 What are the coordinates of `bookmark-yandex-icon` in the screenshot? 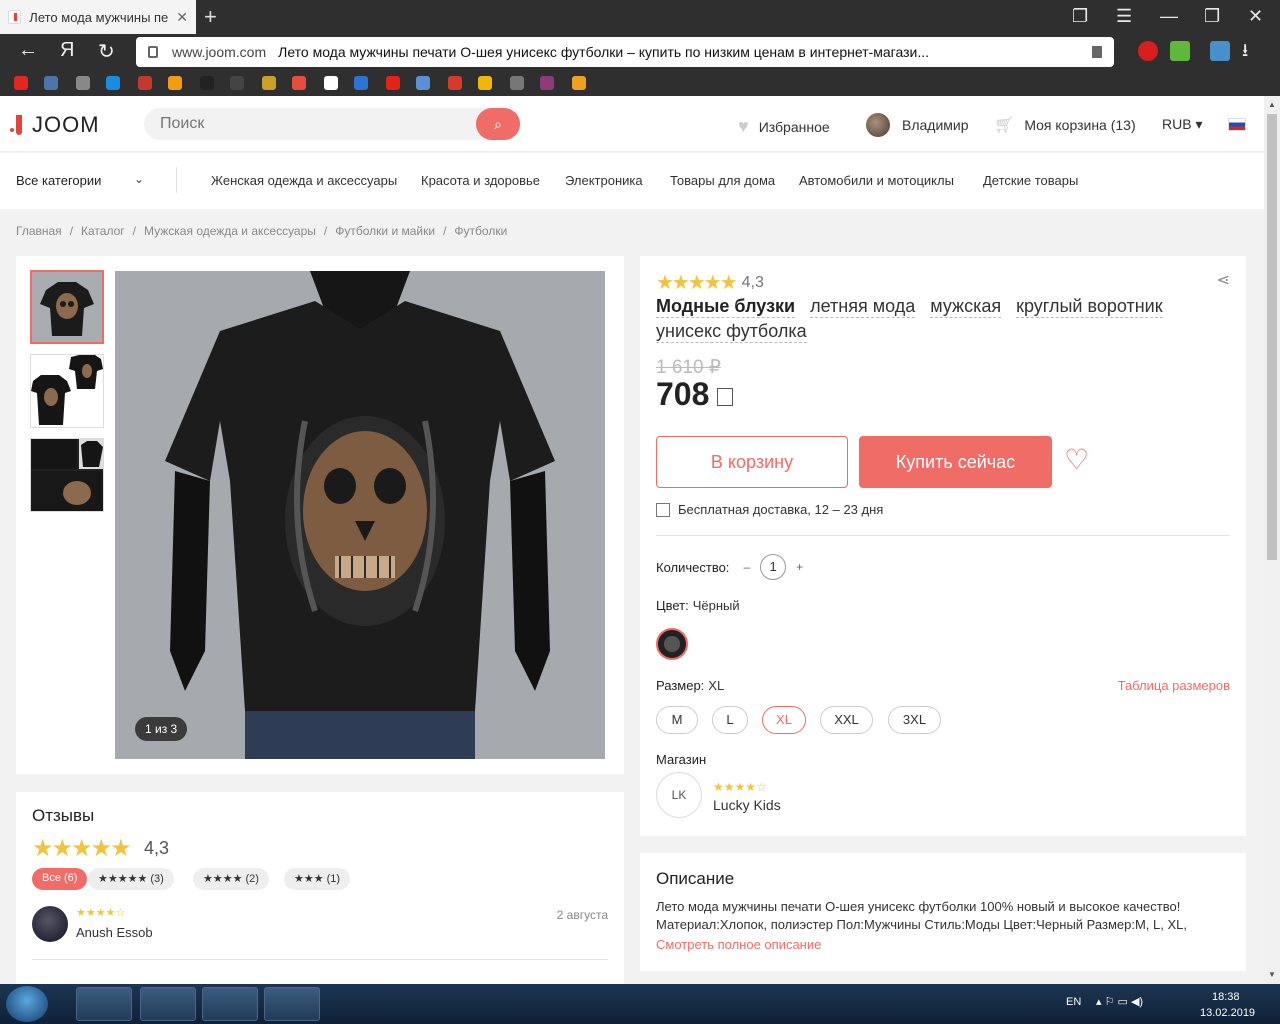 It's located at (21, 83).